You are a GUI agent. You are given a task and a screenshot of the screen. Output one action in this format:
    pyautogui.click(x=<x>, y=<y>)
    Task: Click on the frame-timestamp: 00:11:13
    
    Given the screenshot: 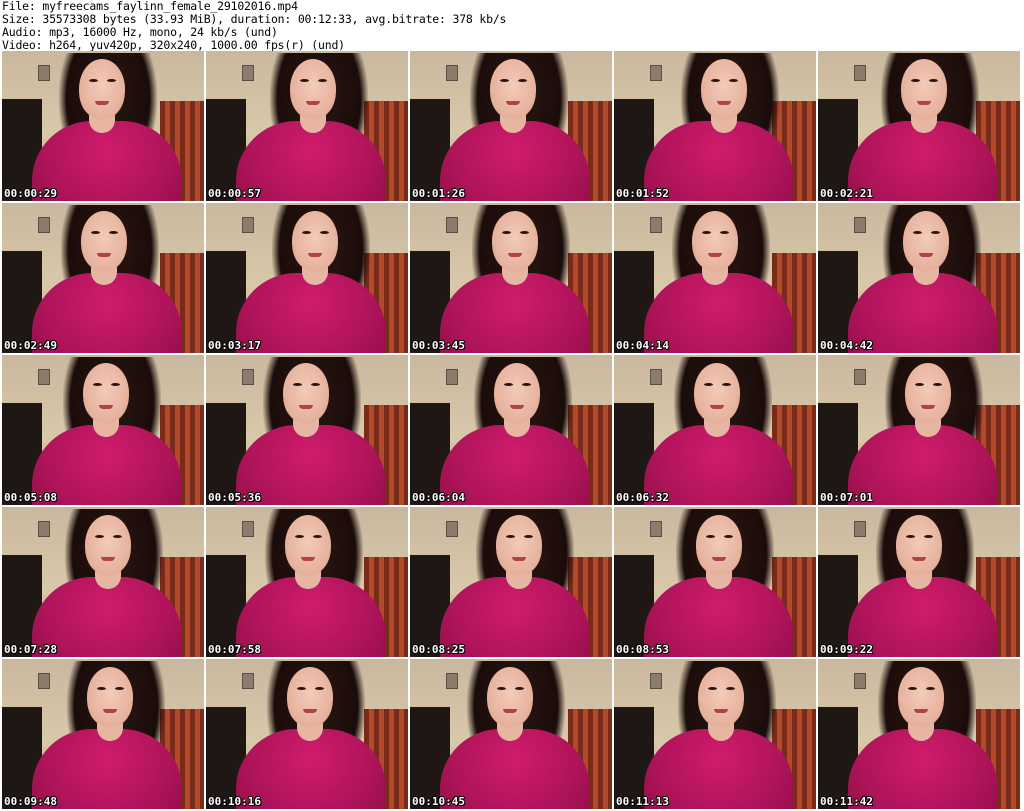 What is the action you would take?
    pyautogui.click(x=642, y=801)
    